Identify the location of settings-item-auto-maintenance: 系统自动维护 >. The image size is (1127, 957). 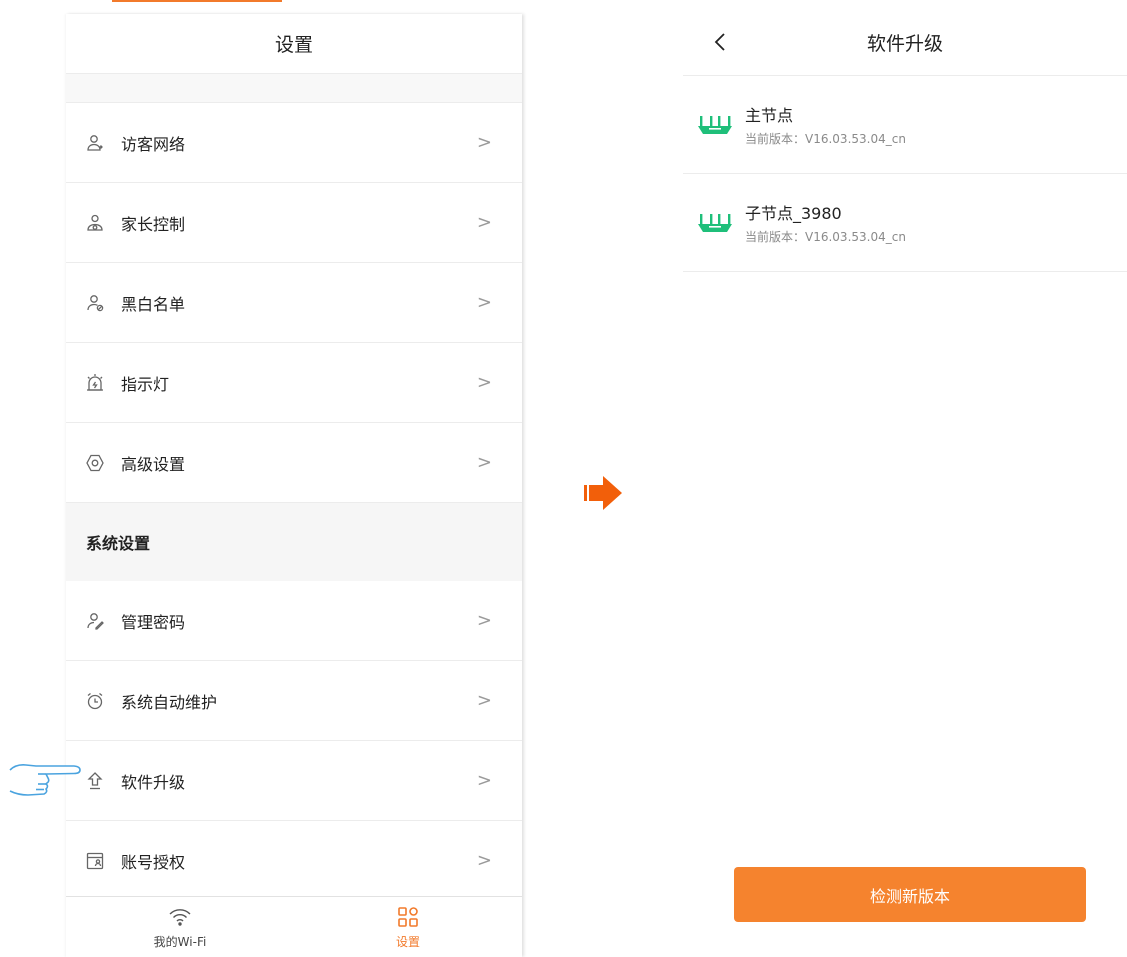
(294, 701).